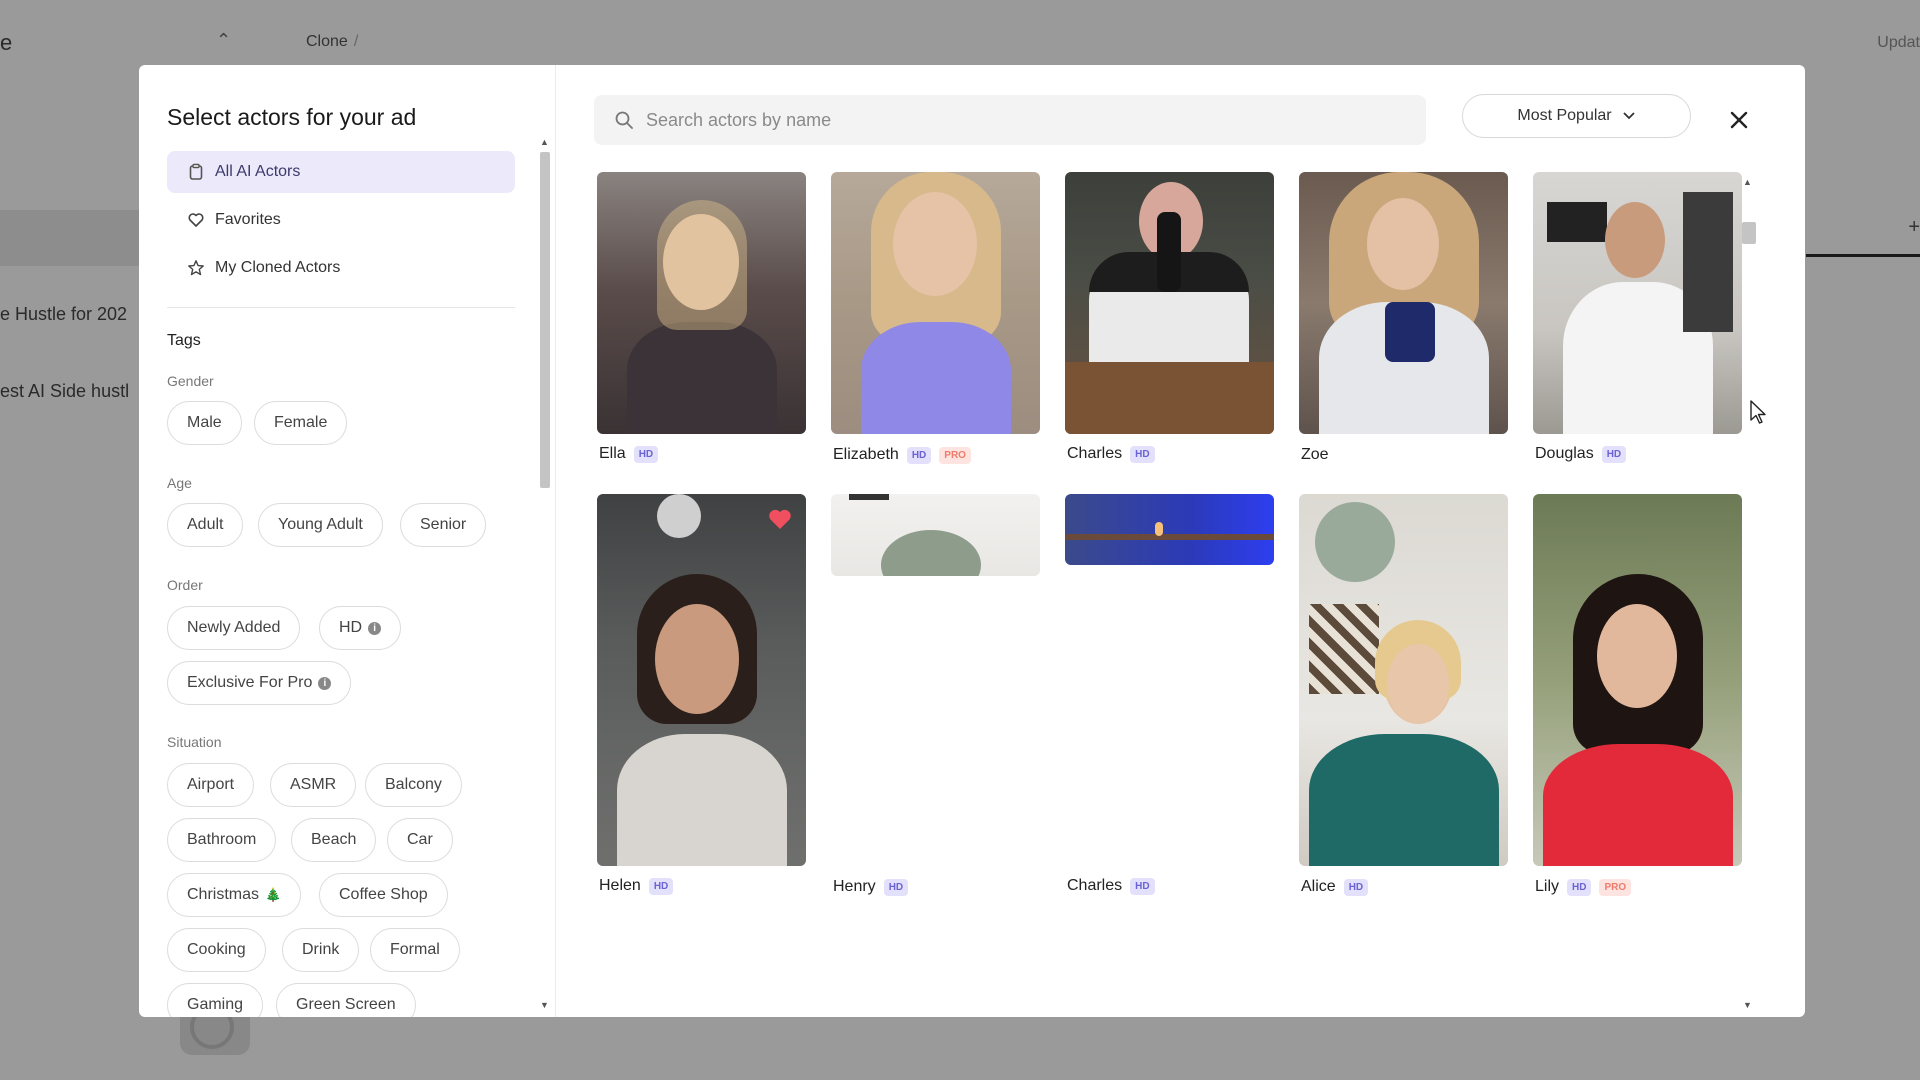  I want to click on chip-cooking: Cooking, so click(216, 950).